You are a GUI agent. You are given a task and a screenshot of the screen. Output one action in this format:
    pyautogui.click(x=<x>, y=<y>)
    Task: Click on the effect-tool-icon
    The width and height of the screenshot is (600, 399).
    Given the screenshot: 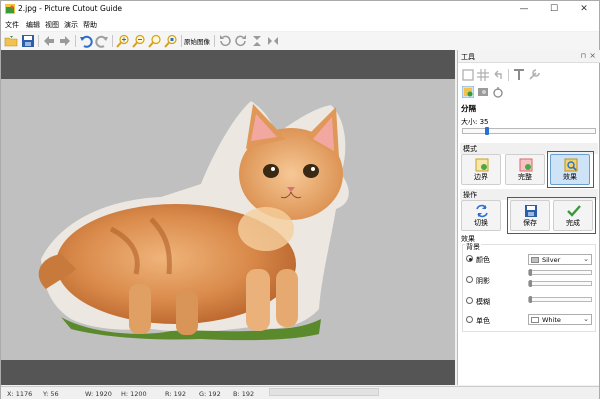 What is the action you would take?
    pyautogui.click(x=498, y=92)
    